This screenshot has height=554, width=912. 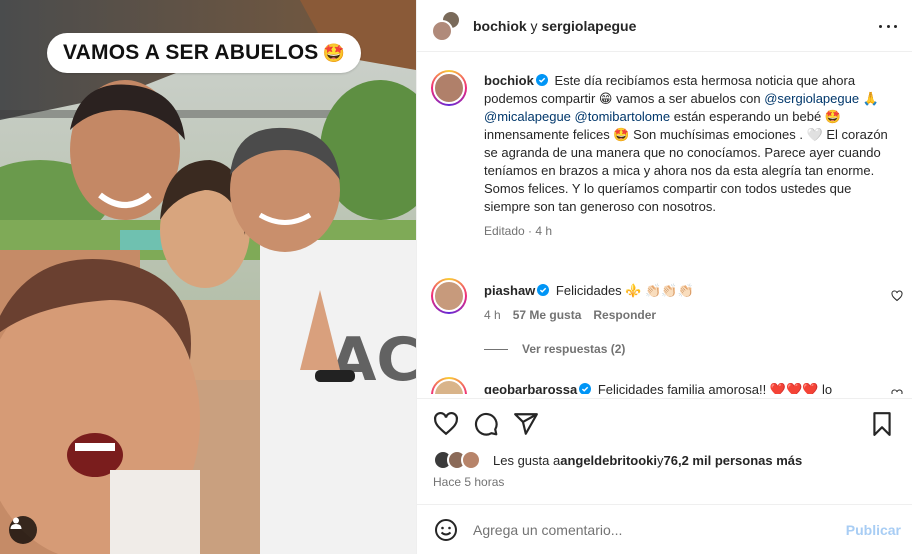 I want to click on user-tag-icon, so click(x=23, y=530).